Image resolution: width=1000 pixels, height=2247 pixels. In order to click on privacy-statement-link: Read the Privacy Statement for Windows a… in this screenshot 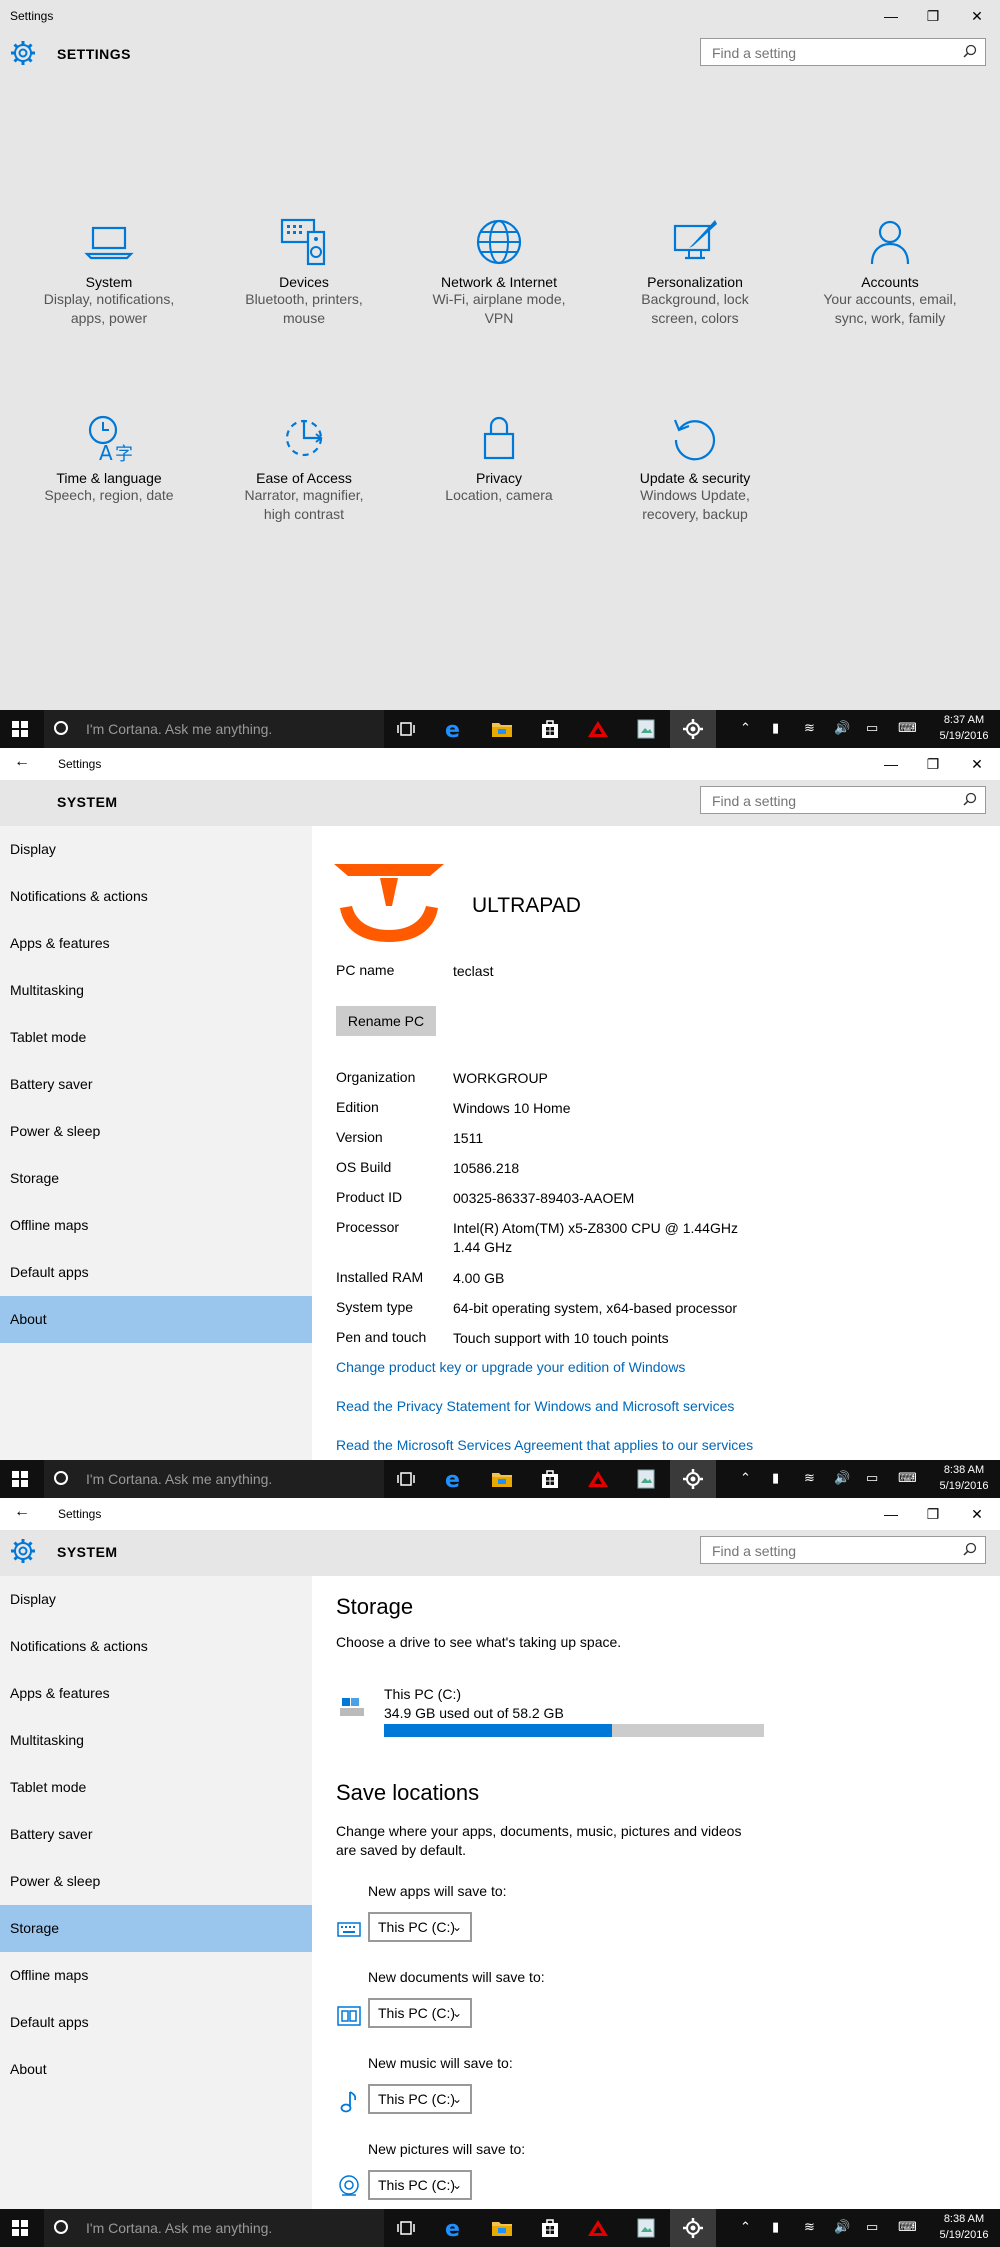, I will do `click(535, 1406)`.